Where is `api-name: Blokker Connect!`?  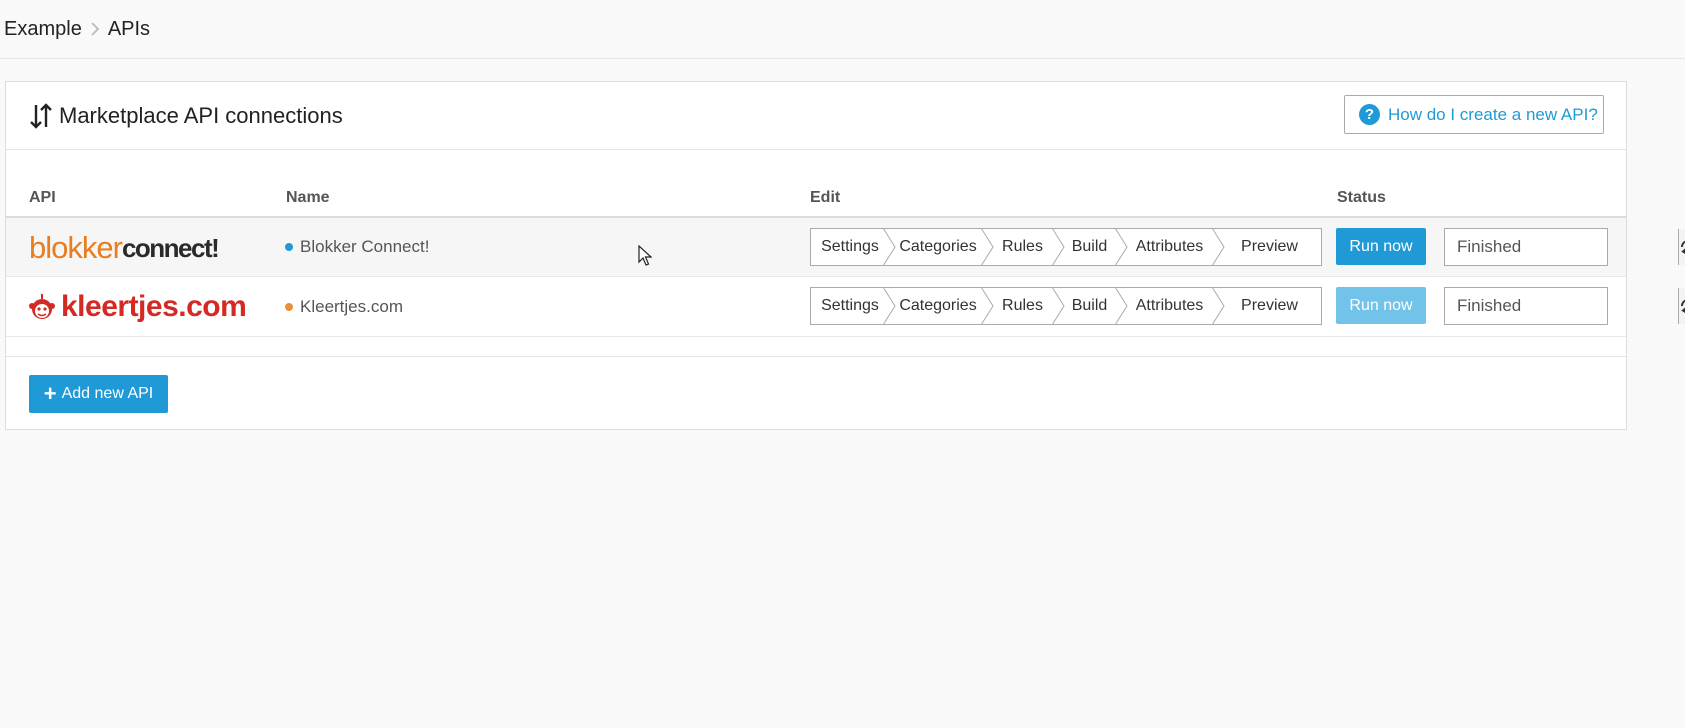
api-name: Blokker Connect! is located at coordinates (357, 247).